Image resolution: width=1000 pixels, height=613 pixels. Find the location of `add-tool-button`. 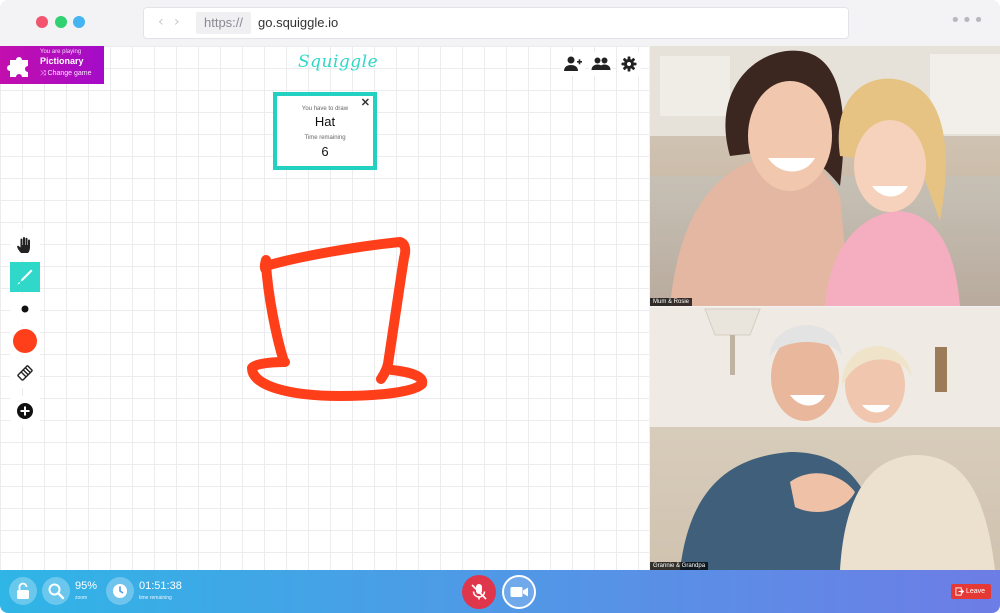

add-tool-button is located at coordinates (25, 411).